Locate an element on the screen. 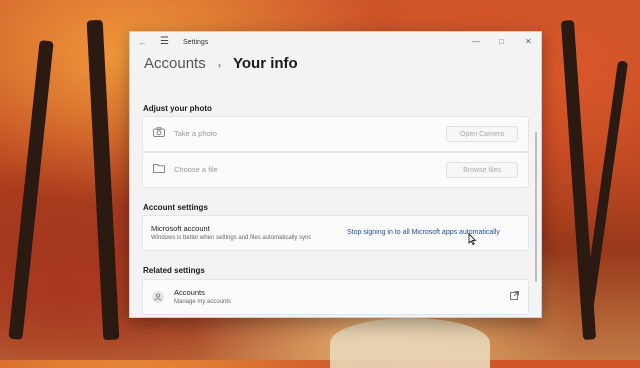 This screenshot has height=368, width=640. external-link-icon is located at coordinates (514, 296).